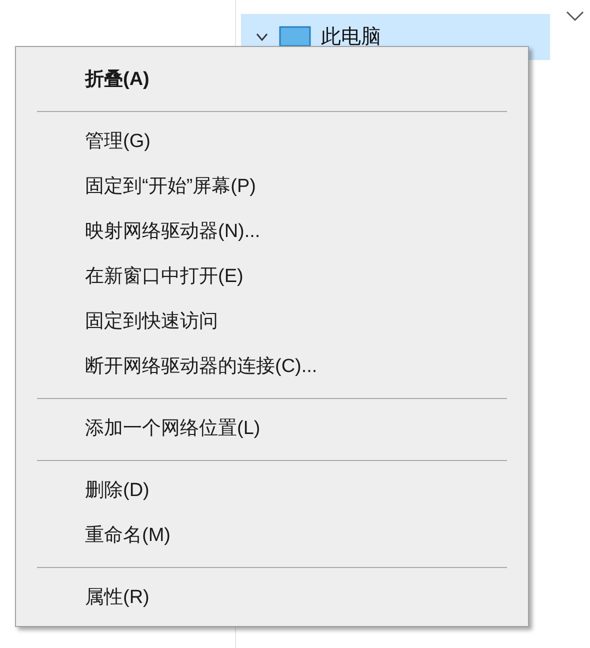  Describe the element at coordinates (272, 322) in the screenshot. I see `menu-item: 固定到快速访问` at that location.